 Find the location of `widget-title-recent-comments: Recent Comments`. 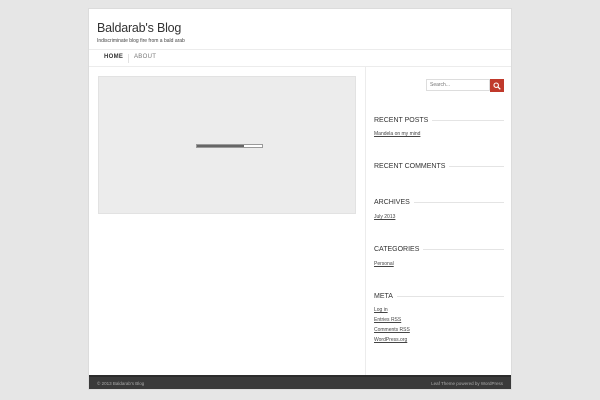

widget-title-recent-comments: Recent Comments is located at coordinates (439, 166).